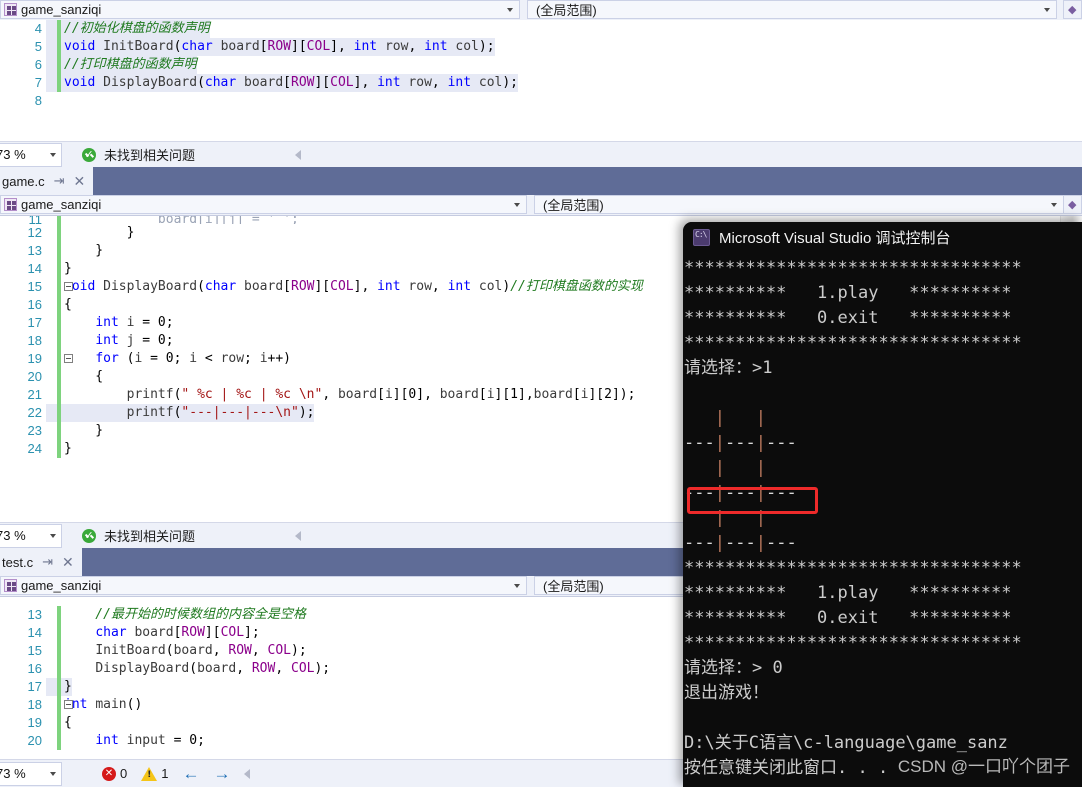  Describe the element at coordinates (10, 585) in the screenshot. I see `namespace-icon` at that location.